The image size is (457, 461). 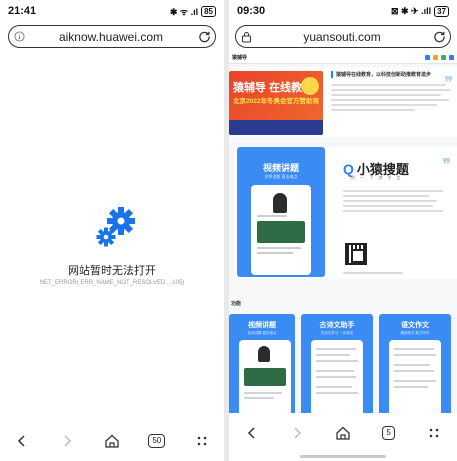 I want to click on qr-caption, so click(x=373, y=273).